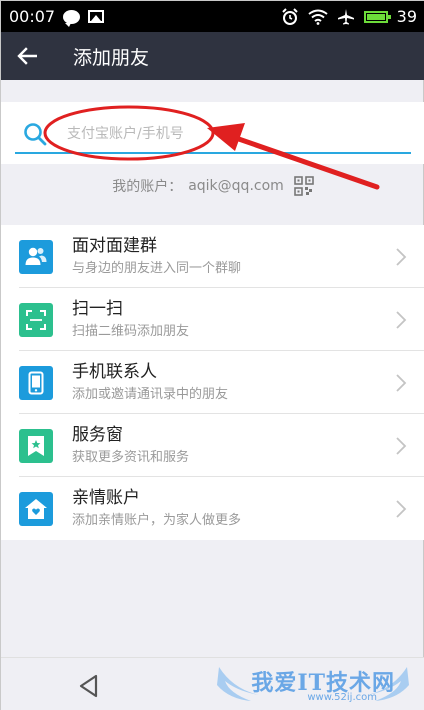 The image size is (424, 710). I want to click on search-box, so click(213, 135).